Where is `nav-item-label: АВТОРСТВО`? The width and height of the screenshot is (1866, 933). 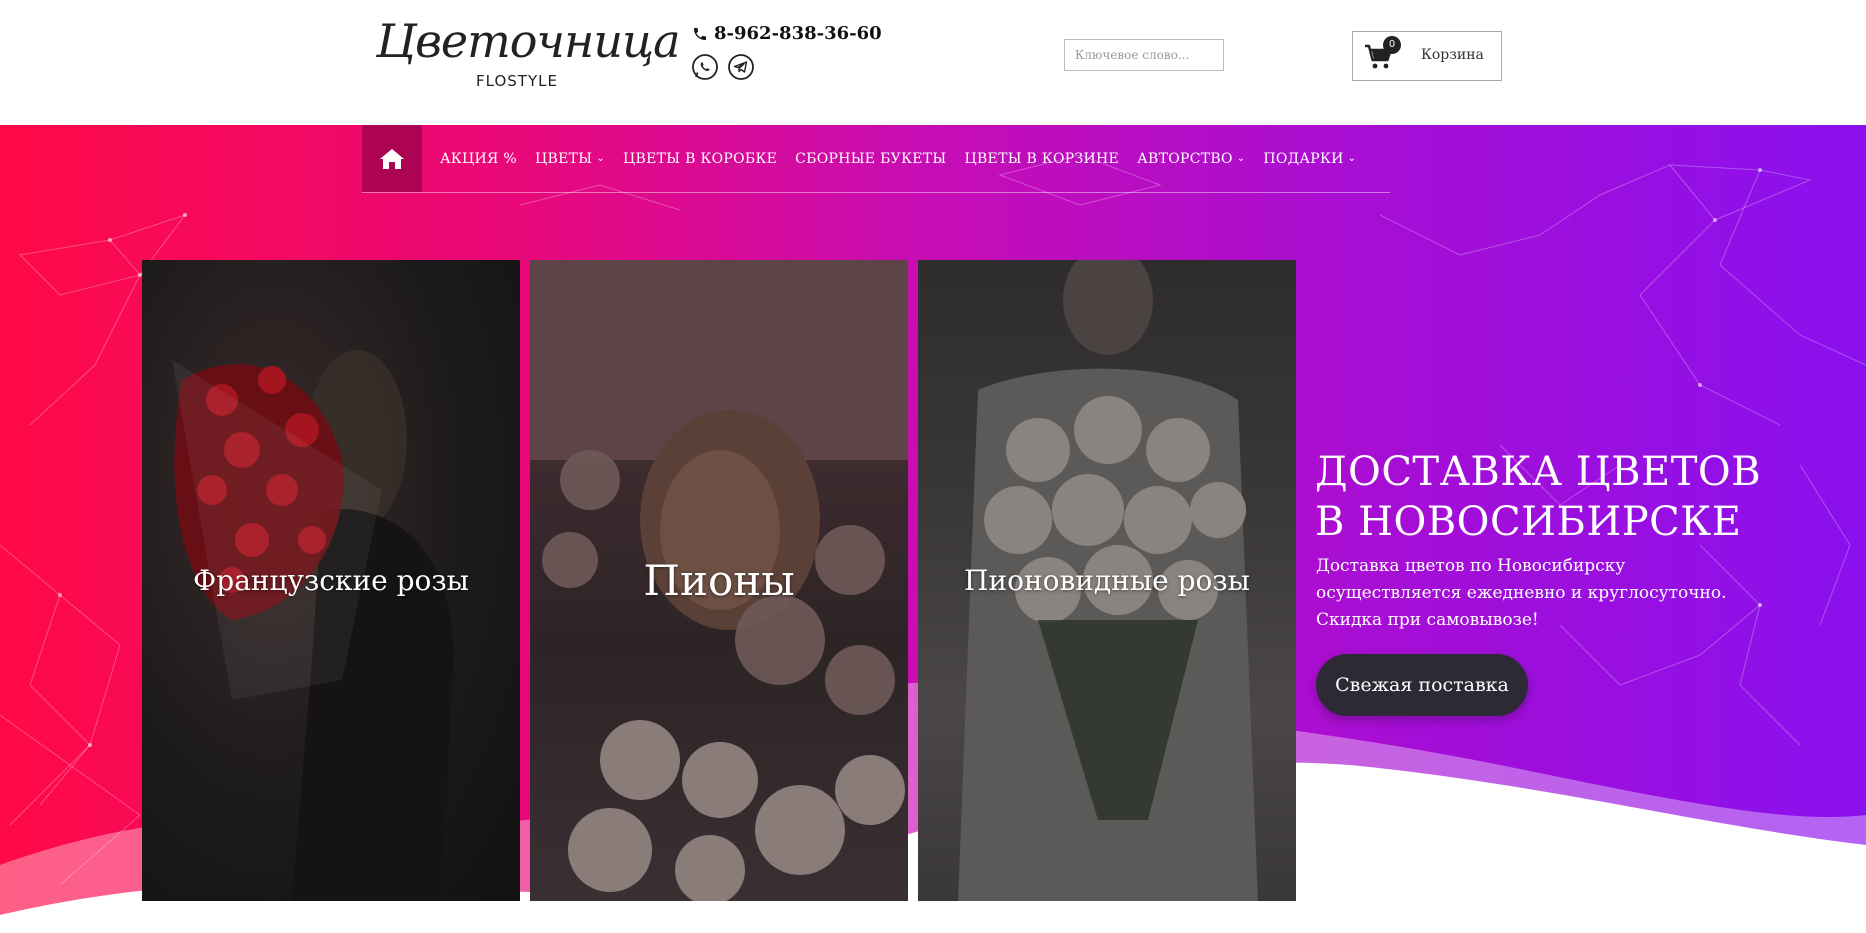
nav-item-label: АВТОРСТВО is located at coordinates (1185, 158).